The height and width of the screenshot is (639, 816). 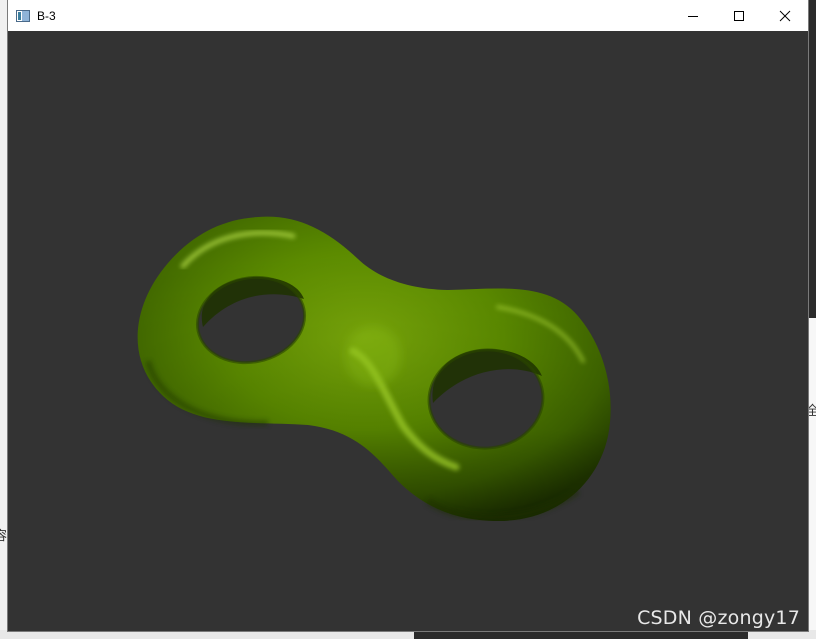 What do you see at coordinates (812, 159) in the screenshot?
I see `background-right-dark-window` at bounding box center [812, 159].